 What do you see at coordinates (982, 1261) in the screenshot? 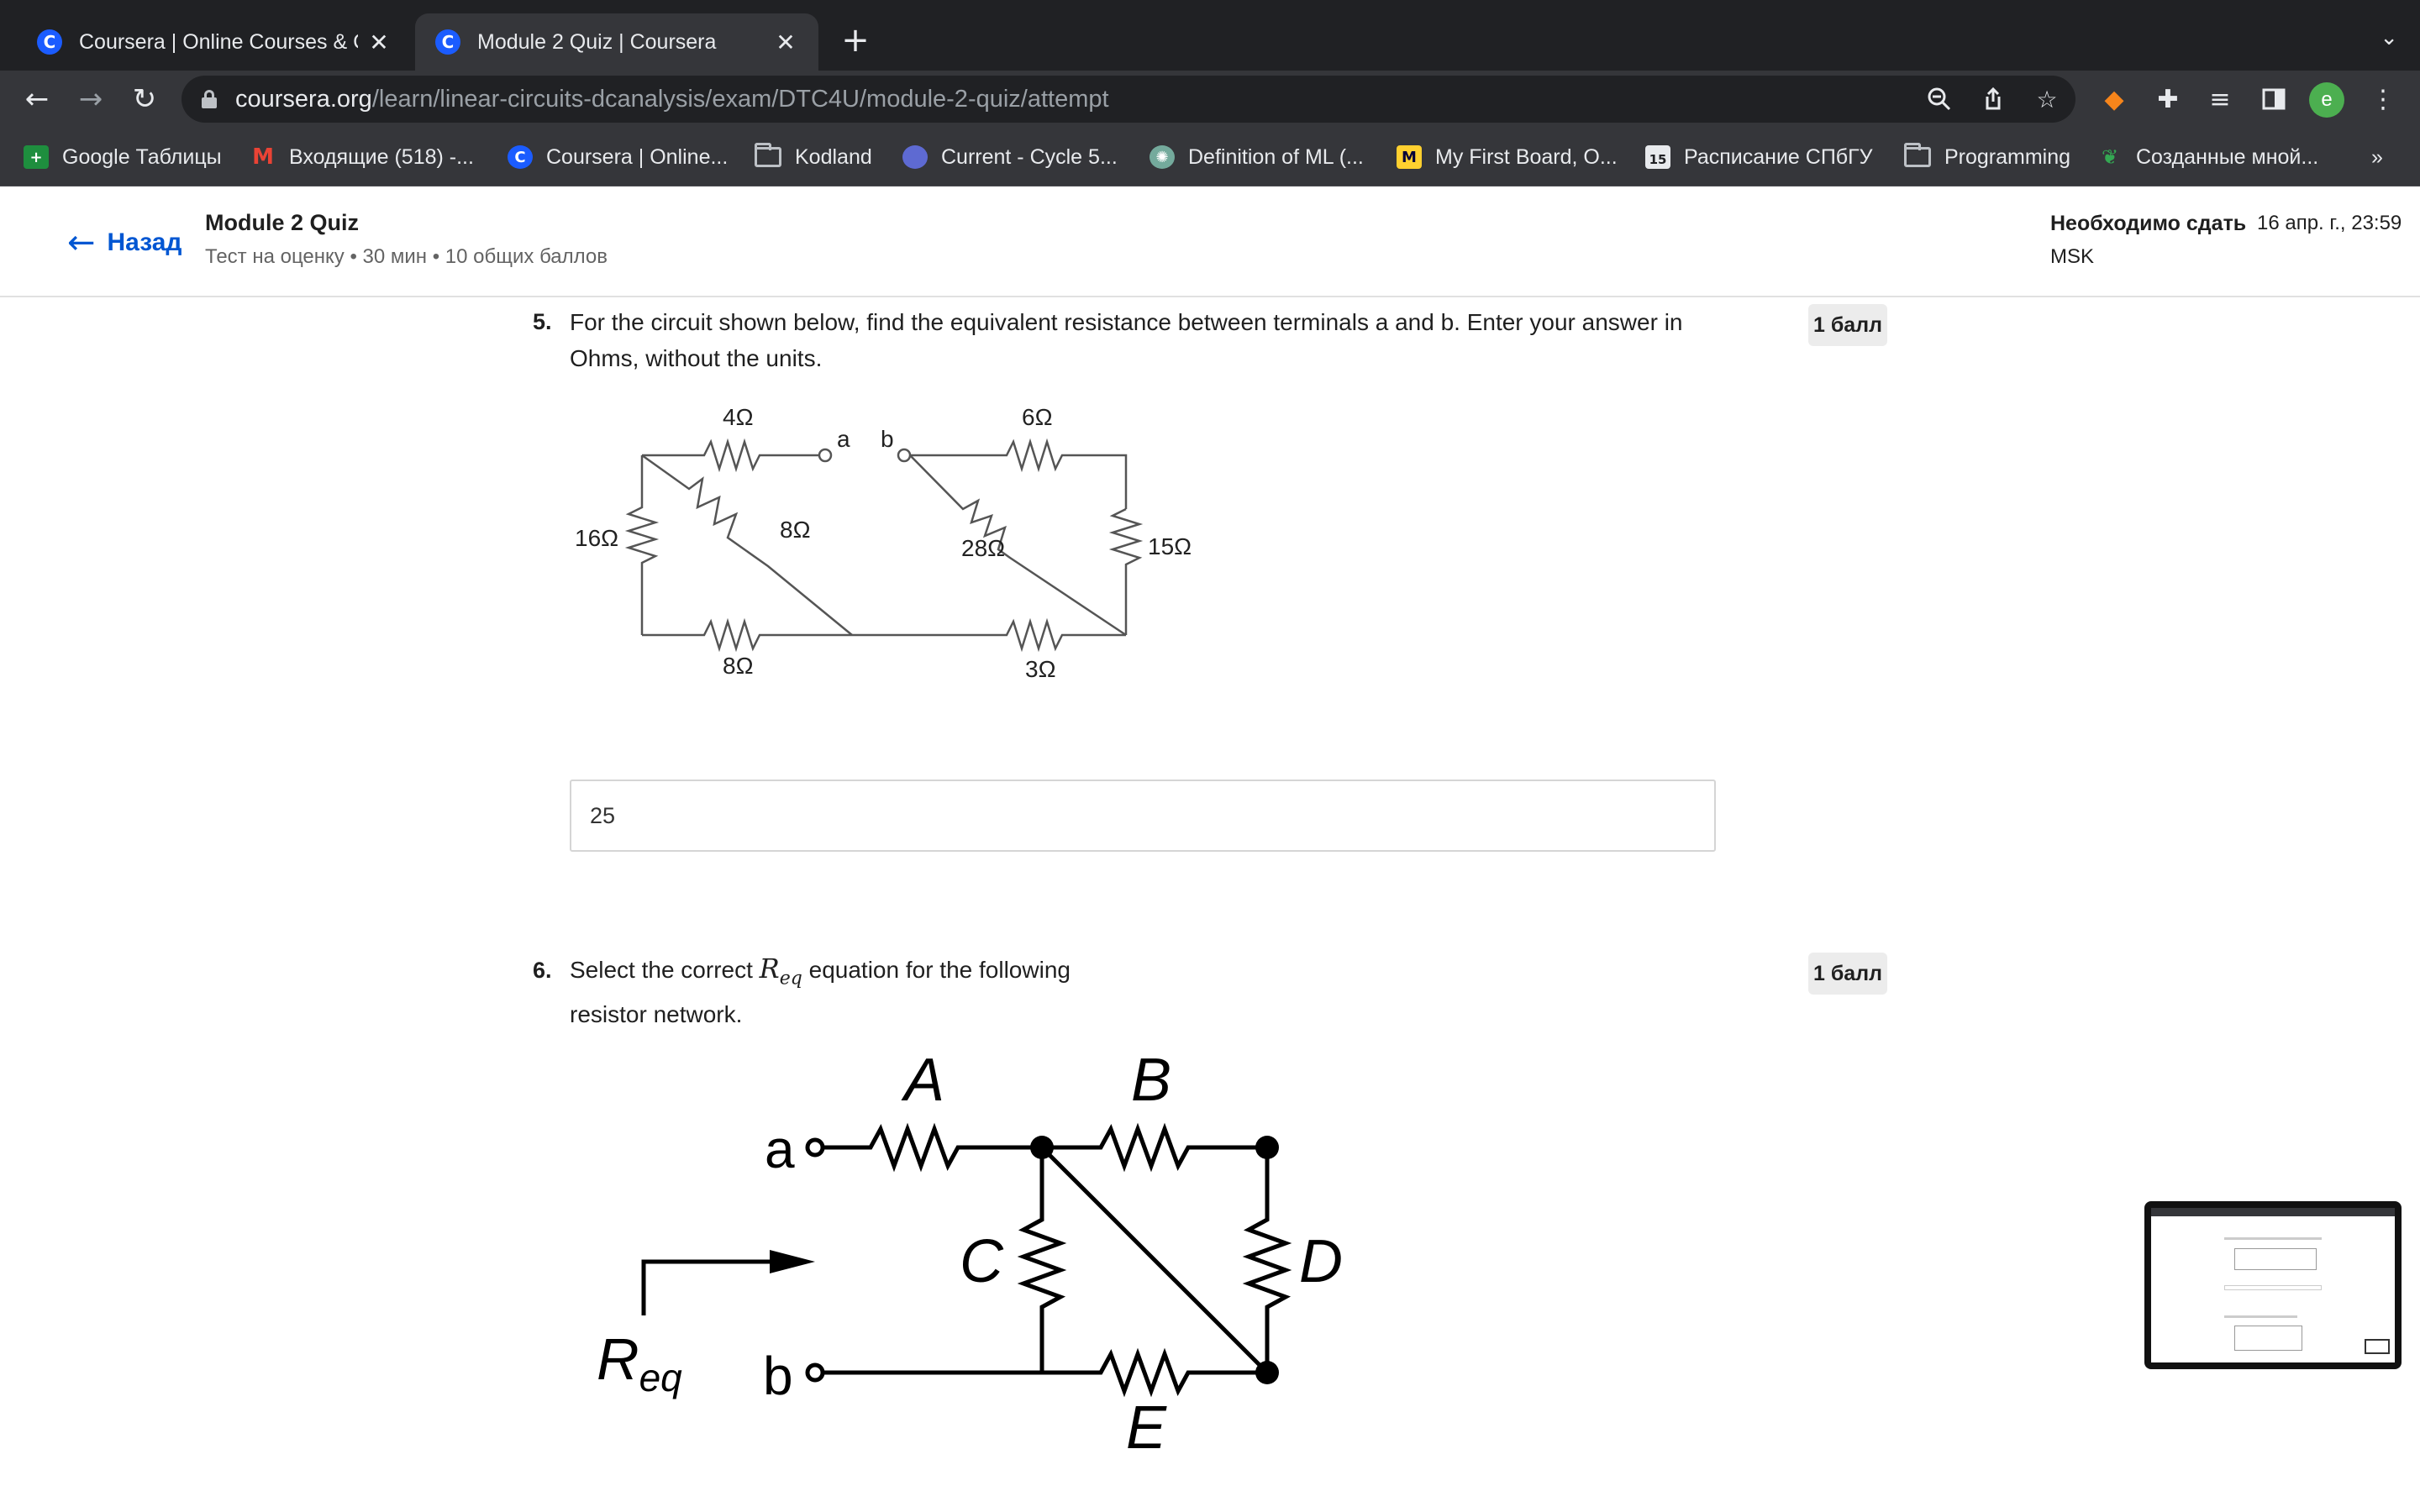
I see `resistor-label-C: C` at bounding box center [982, 1261].